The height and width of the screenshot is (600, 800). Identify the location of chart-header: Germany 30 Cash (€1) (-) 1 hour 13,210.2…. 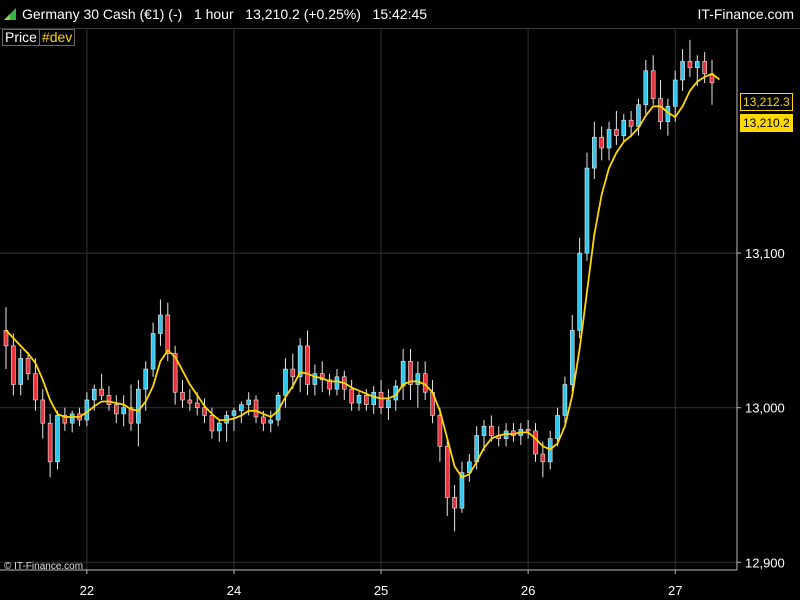
(400, 14).